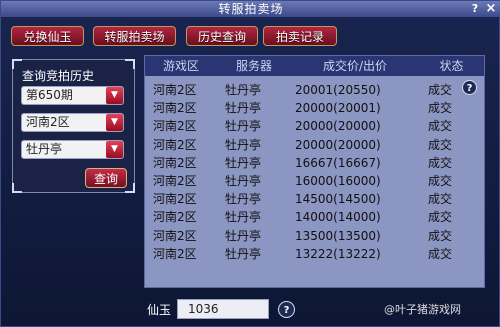 Image resolution: width=500 pixels, height=327 pixels. Describe the element at coordinates (338, 90) in the screenshot. I see `cell-price: 20001(20550)` at that location.